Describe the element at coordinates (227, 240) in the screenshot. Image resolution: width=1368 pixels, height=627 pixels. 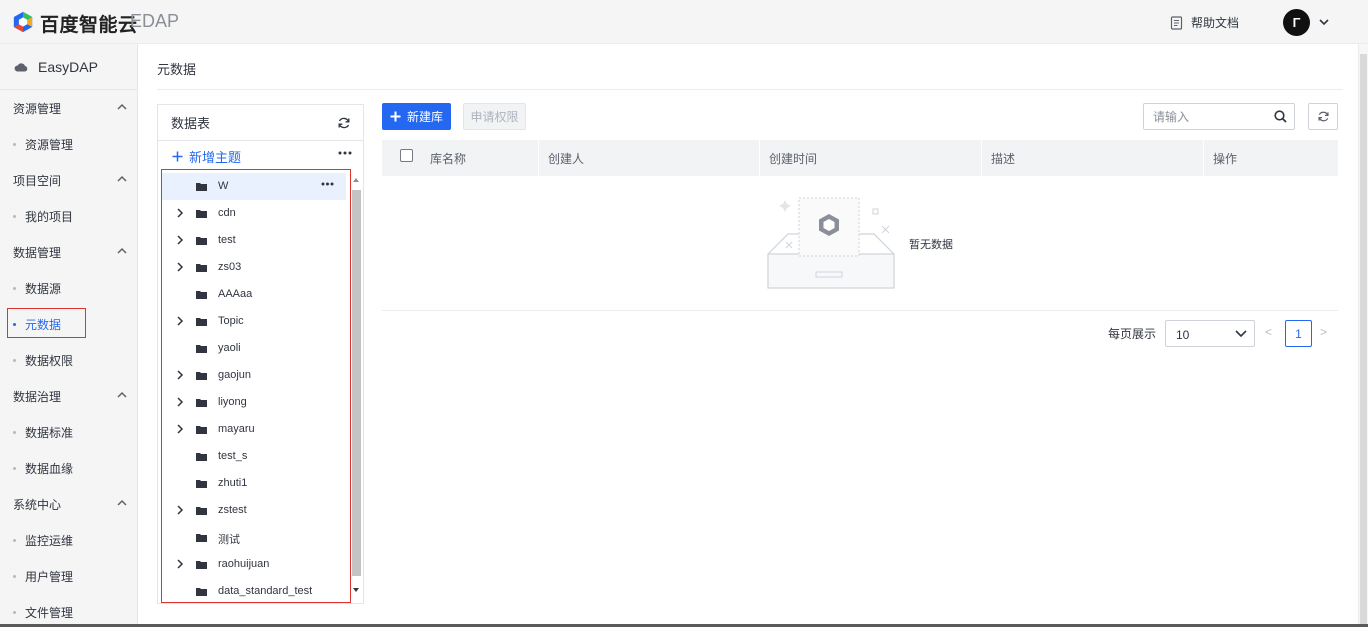
I see `tree-row-label: test` at that location.